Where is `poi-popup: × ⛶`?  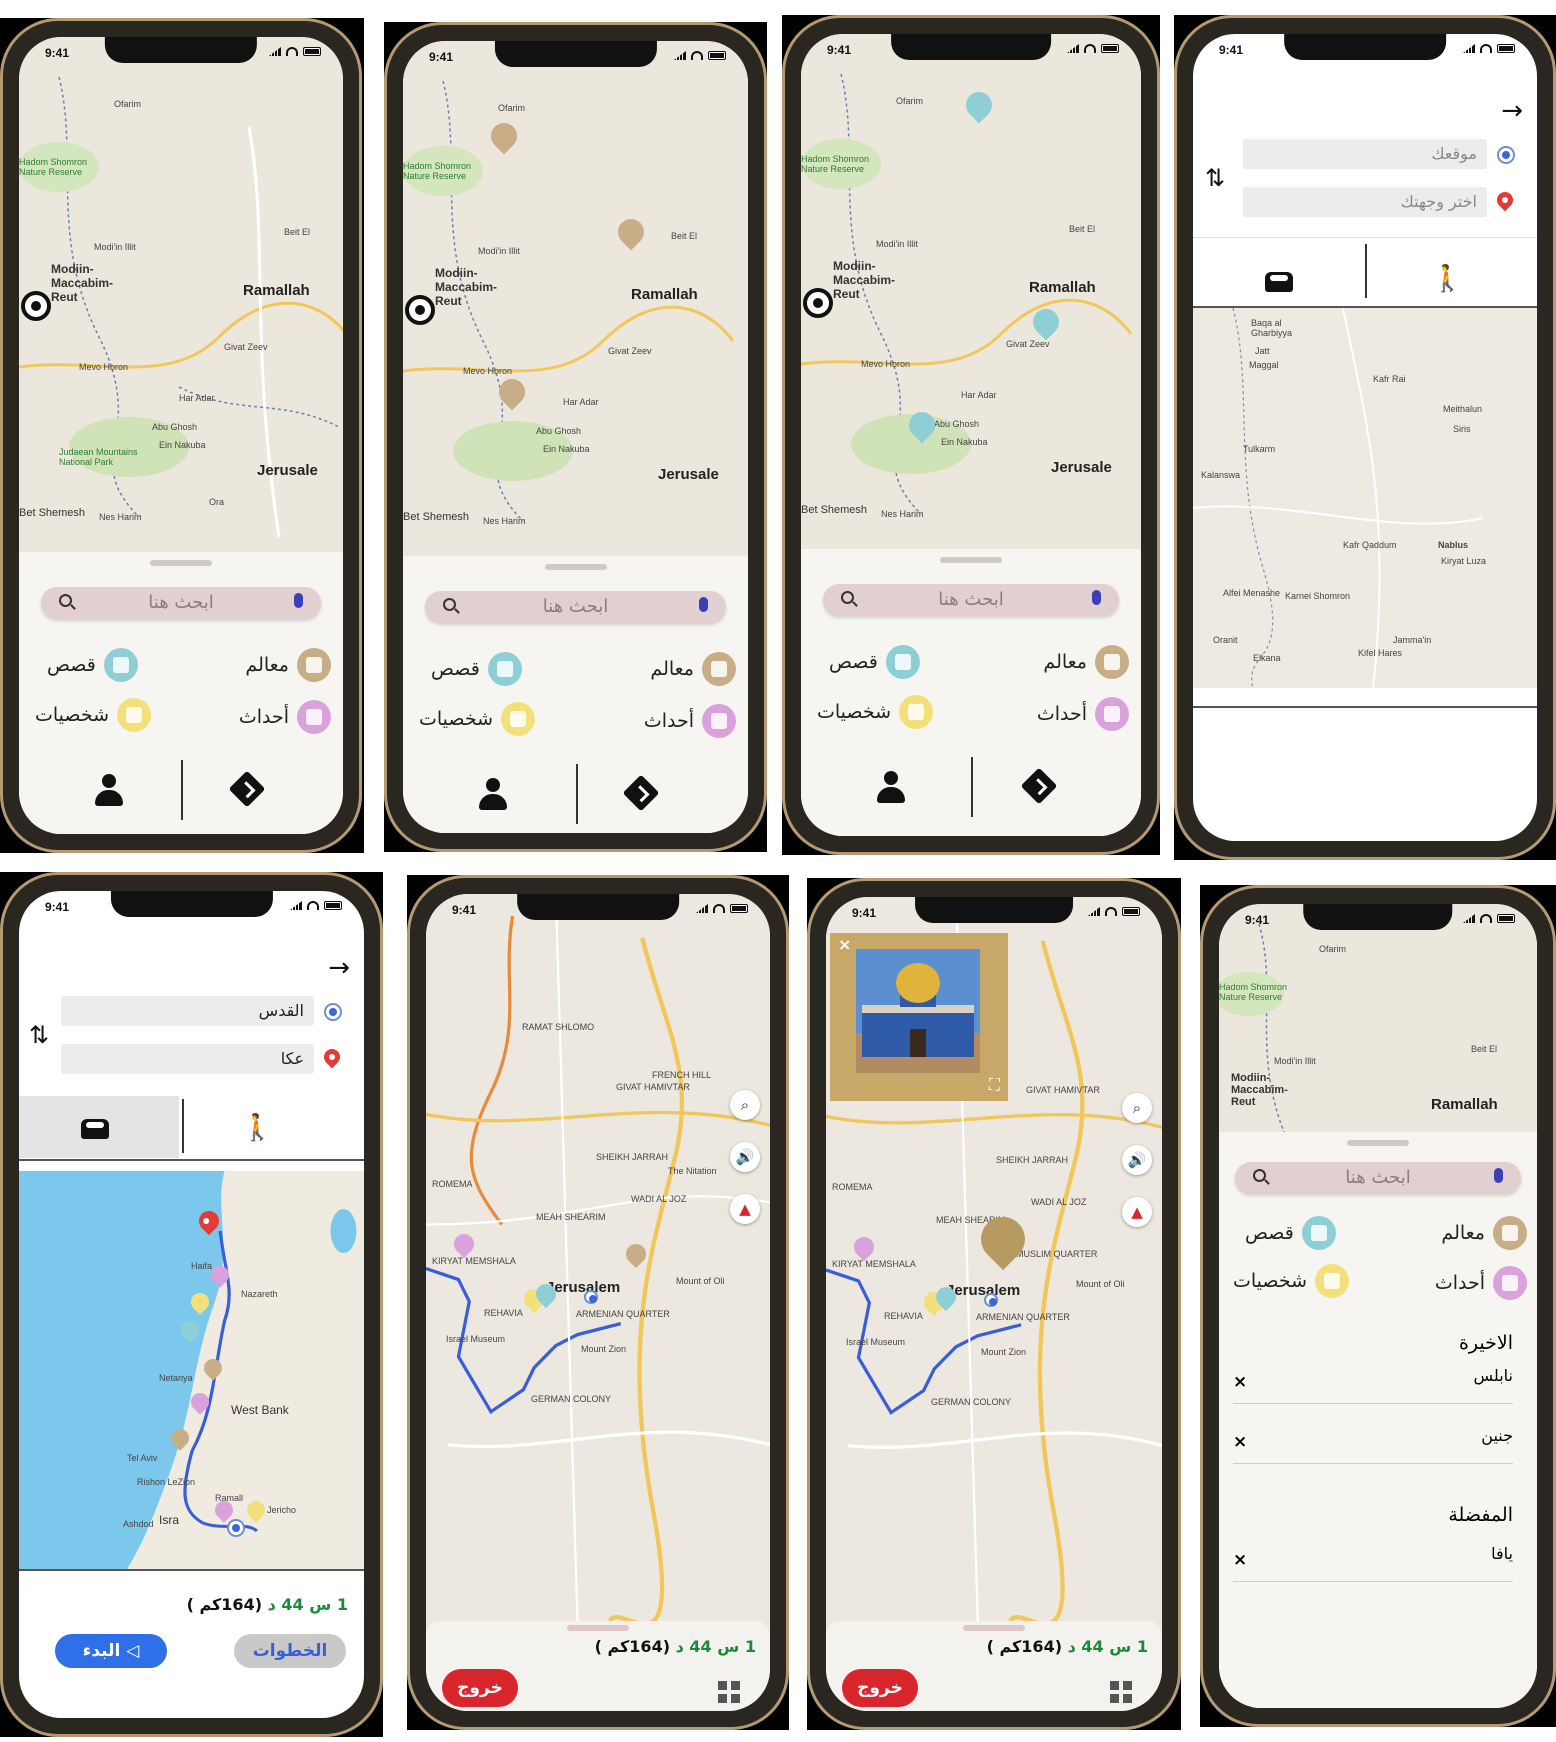
poi-popup: × ⛶ is located at coordinates (919, 1017).